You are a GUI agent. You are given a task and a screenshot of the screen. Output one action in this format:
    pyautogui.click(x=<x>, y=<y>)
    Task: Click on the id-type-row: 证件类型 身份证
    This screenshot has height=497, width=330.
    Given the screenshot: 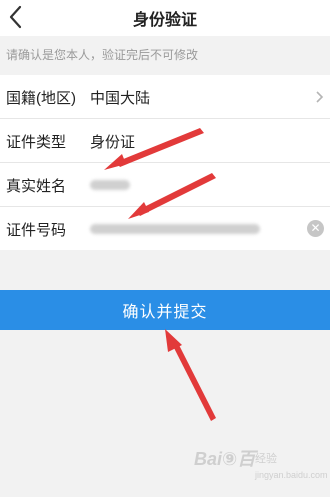 What is the action you would take?
    pyautogui.click(x=165, y=141)
    